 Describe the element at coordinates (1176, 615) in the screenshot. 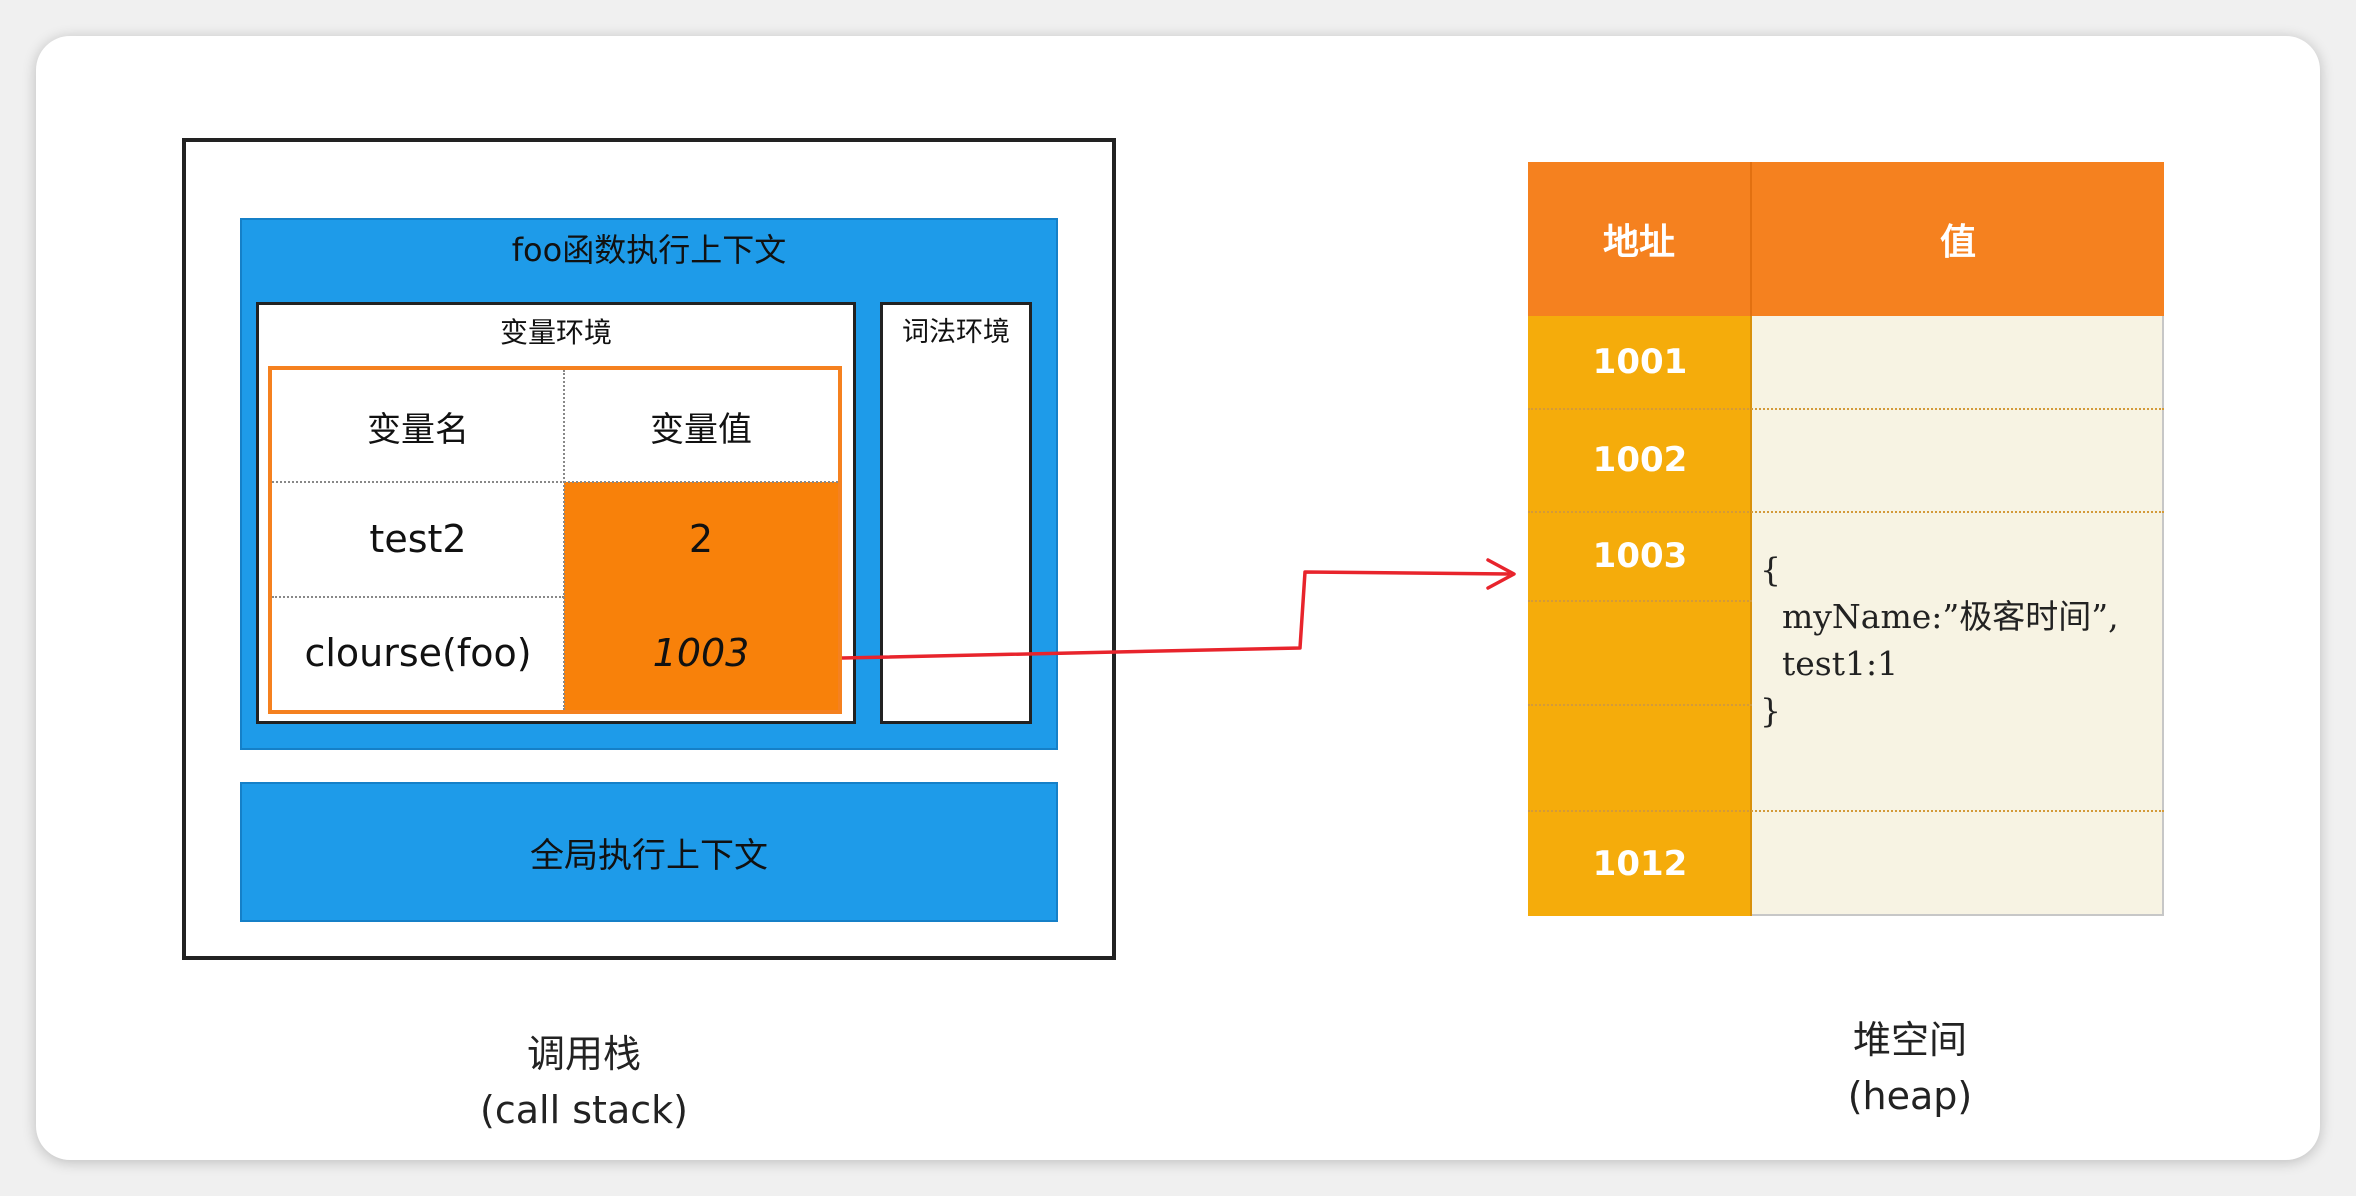

I see `pointer-arrow-line` at that location.